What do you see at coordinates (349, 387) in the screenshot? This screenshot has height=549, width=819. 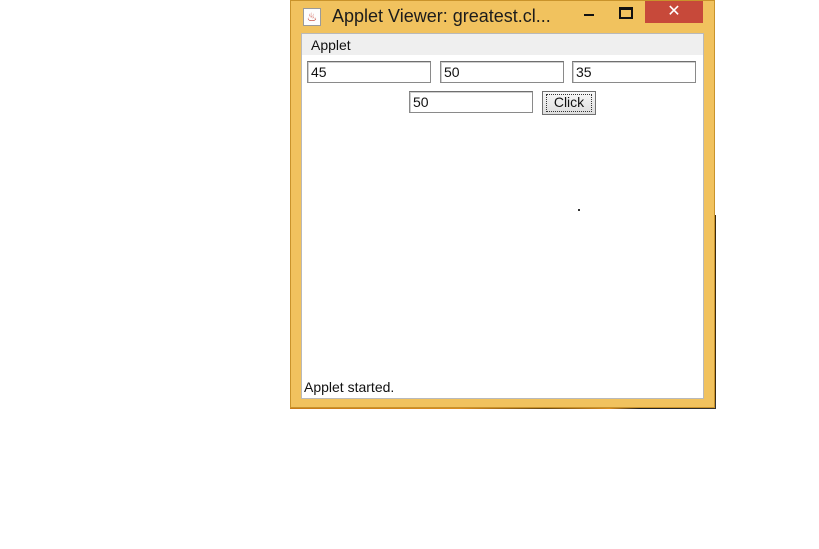 I see `status-text: Applet started.` at bounding box center [349, 387].